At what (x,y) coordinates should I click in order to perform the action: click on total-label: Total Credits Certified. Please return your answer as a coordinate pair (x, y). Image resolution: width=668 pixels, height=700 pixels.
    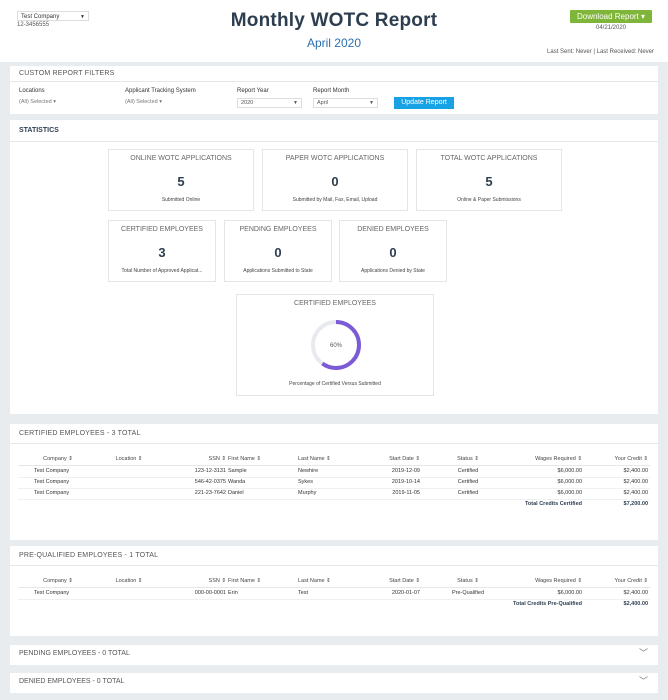
    Looking at the image, I should click on (553, 504).